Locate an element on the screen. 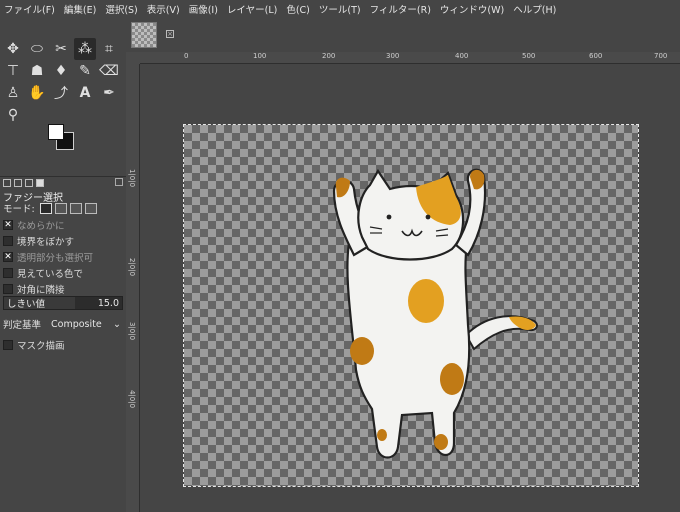  paths-tool-icon: ⤴ is located at coordinates (61, 93).